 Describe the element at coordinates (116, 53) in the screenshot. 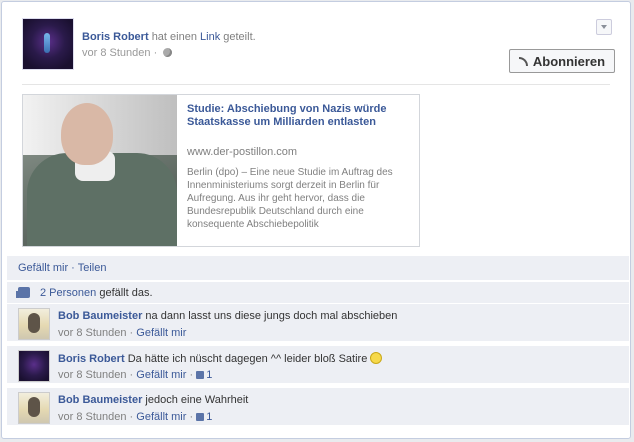

I see `post-time: vor 8 Stunden` at that location.